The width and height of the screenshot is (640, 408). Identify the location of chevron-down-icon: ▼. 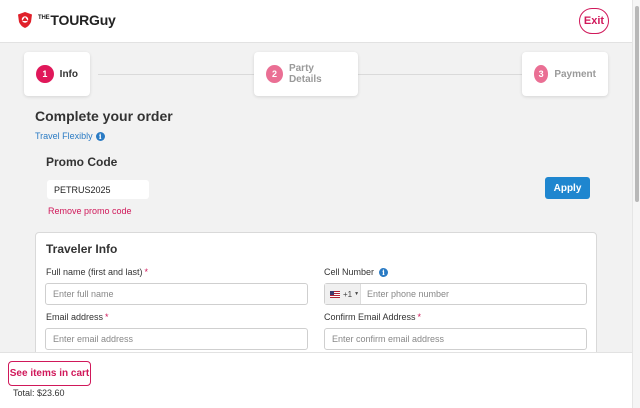
(357, 294).